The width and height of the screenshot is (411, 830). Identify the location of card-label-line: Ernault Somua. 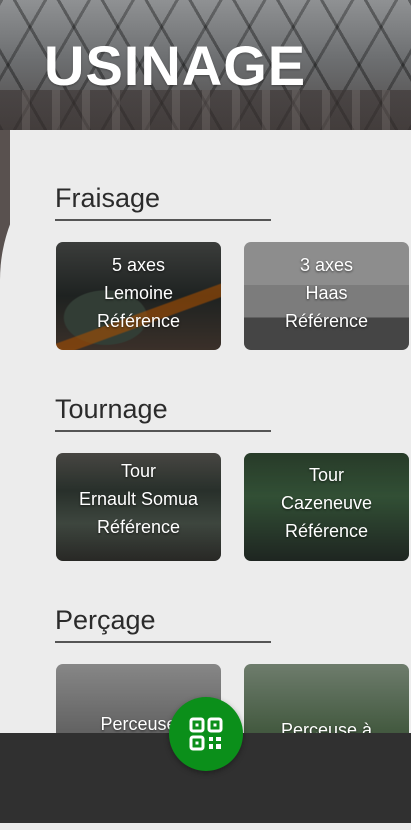
(138, 499).